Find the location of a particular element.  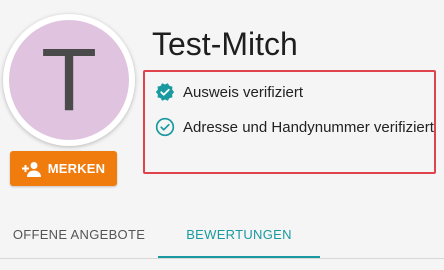

verification-item-address-phone: Adresse und Handynummer verifiziert is located at coordinates (294, 127).